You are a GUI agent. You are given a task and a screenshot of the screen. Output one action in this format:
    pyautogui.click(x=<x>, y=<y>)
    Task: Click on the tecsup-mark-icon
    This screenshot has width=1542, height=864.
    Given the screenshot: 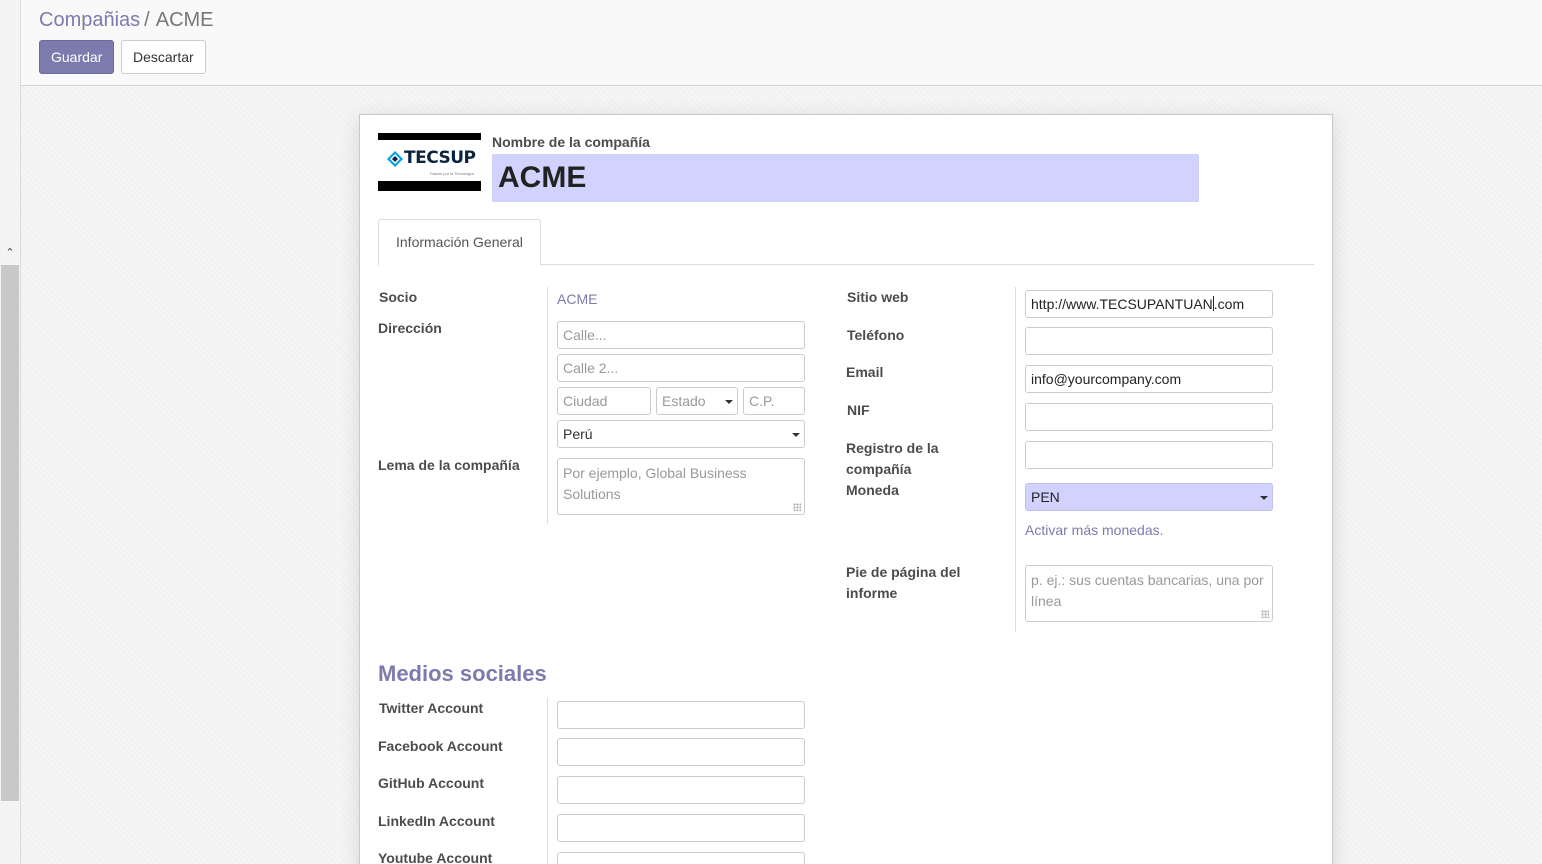 What is the action you would take?
    pyautogui.click(x=395, y=159)
    